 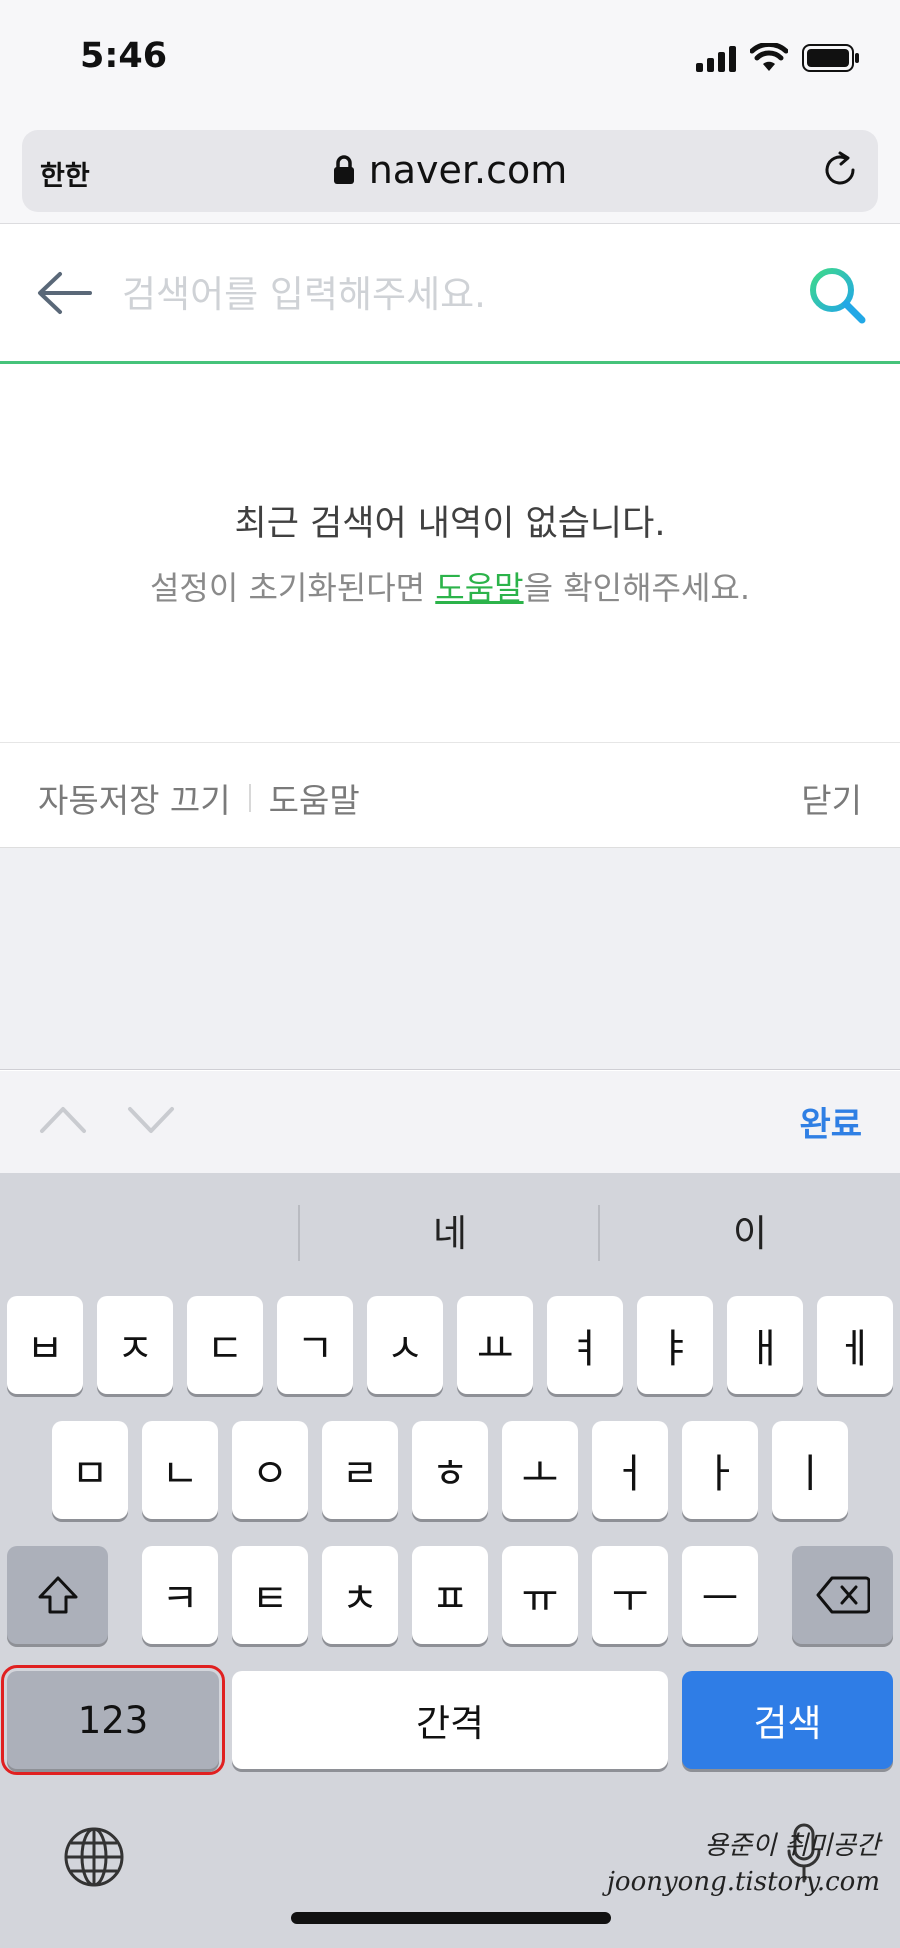 What do you see at coordinates (292, 588) in the screenshot?
I see `empty-desc-before: 설정이 초기화된다면` at bounding box center [292, 588].